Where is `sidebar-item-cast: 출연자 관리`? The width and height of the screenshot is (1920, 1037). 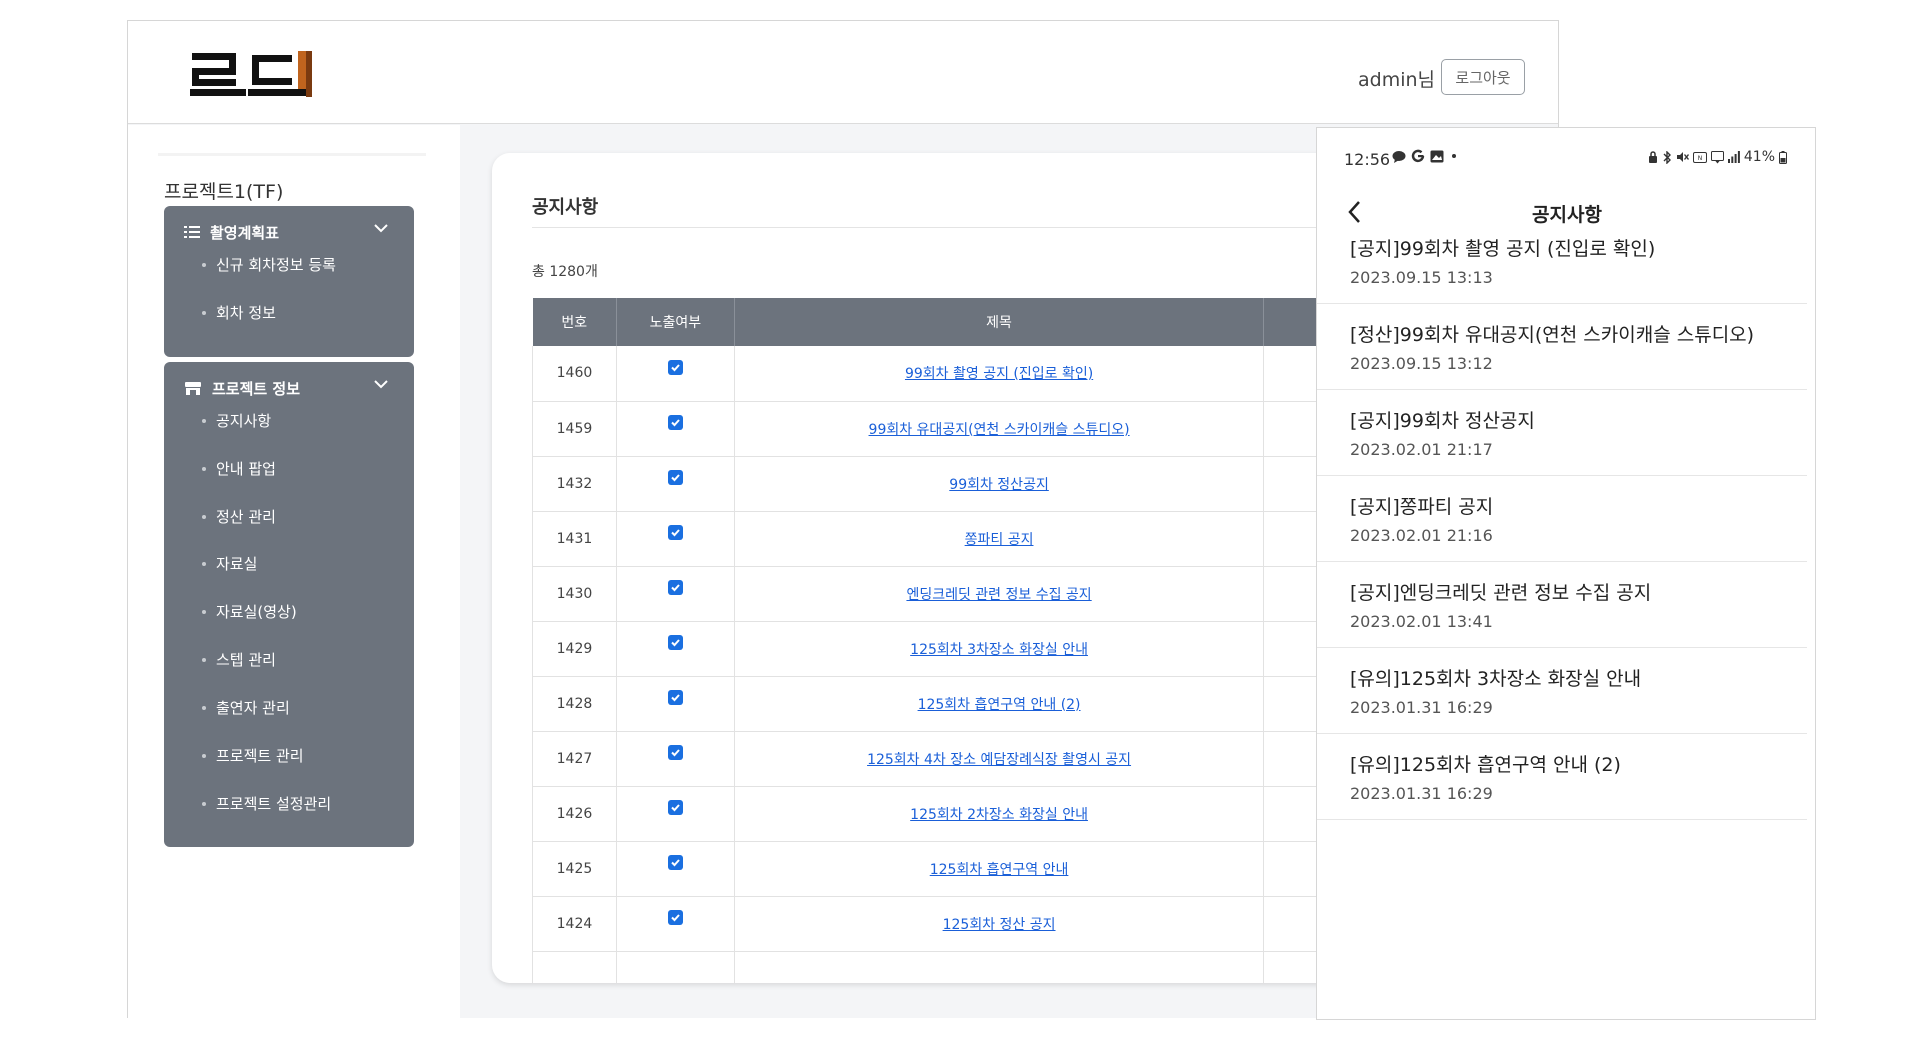 sidebar-item-cast: 출연자 관리 is located at coordinates (246, 707).